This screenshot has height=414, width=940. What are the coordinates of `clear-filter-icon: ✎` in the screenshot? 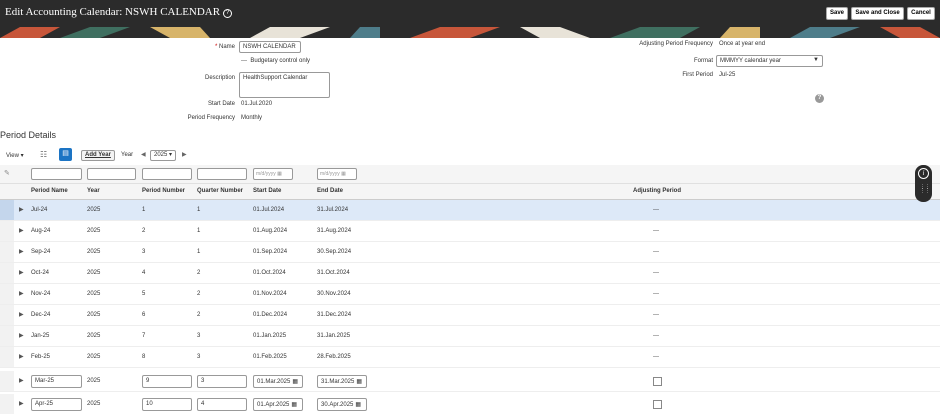 It's located at (7, 173).